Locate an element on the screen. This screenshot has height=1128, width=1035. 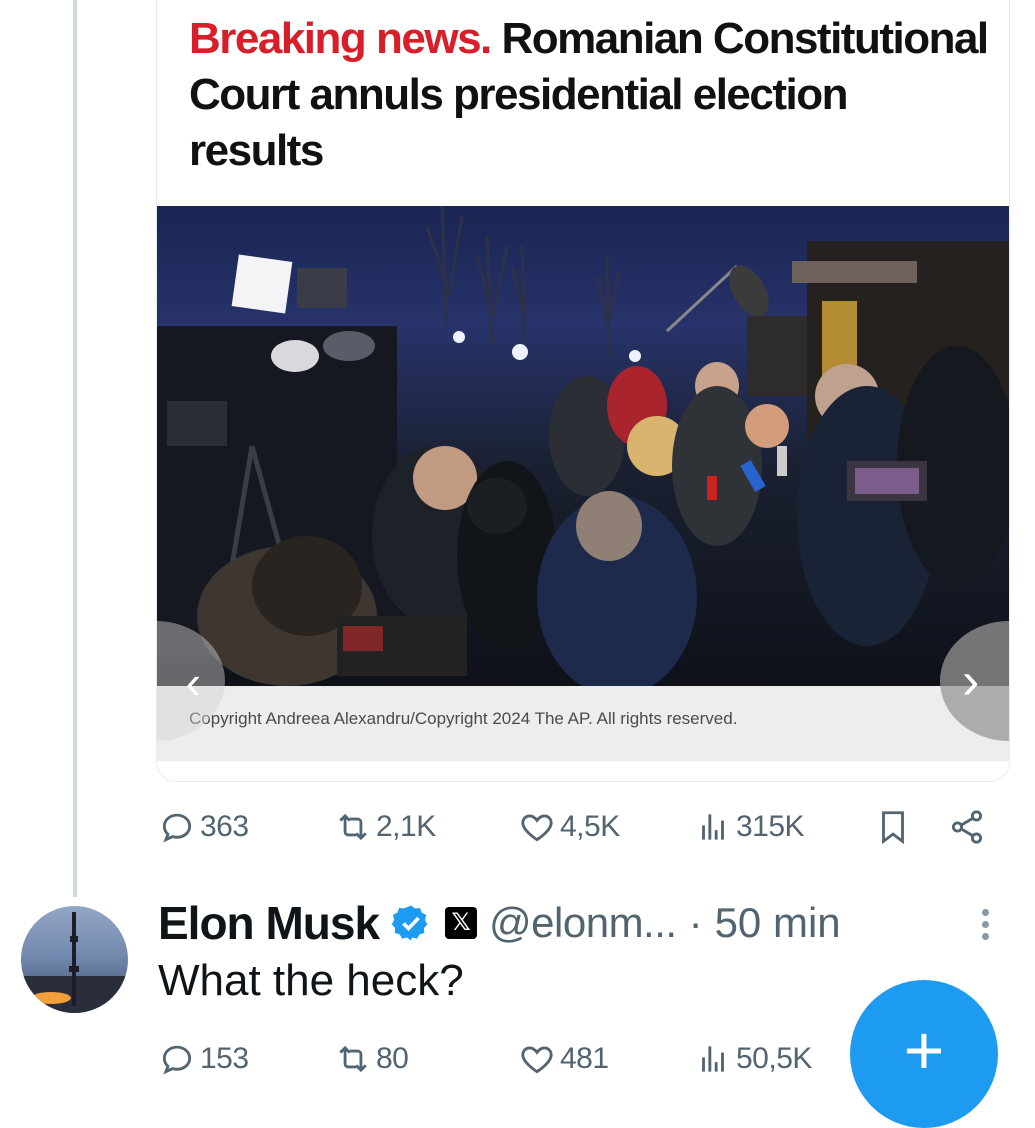
avatar-tower-image is located at coordinates (74, 962).